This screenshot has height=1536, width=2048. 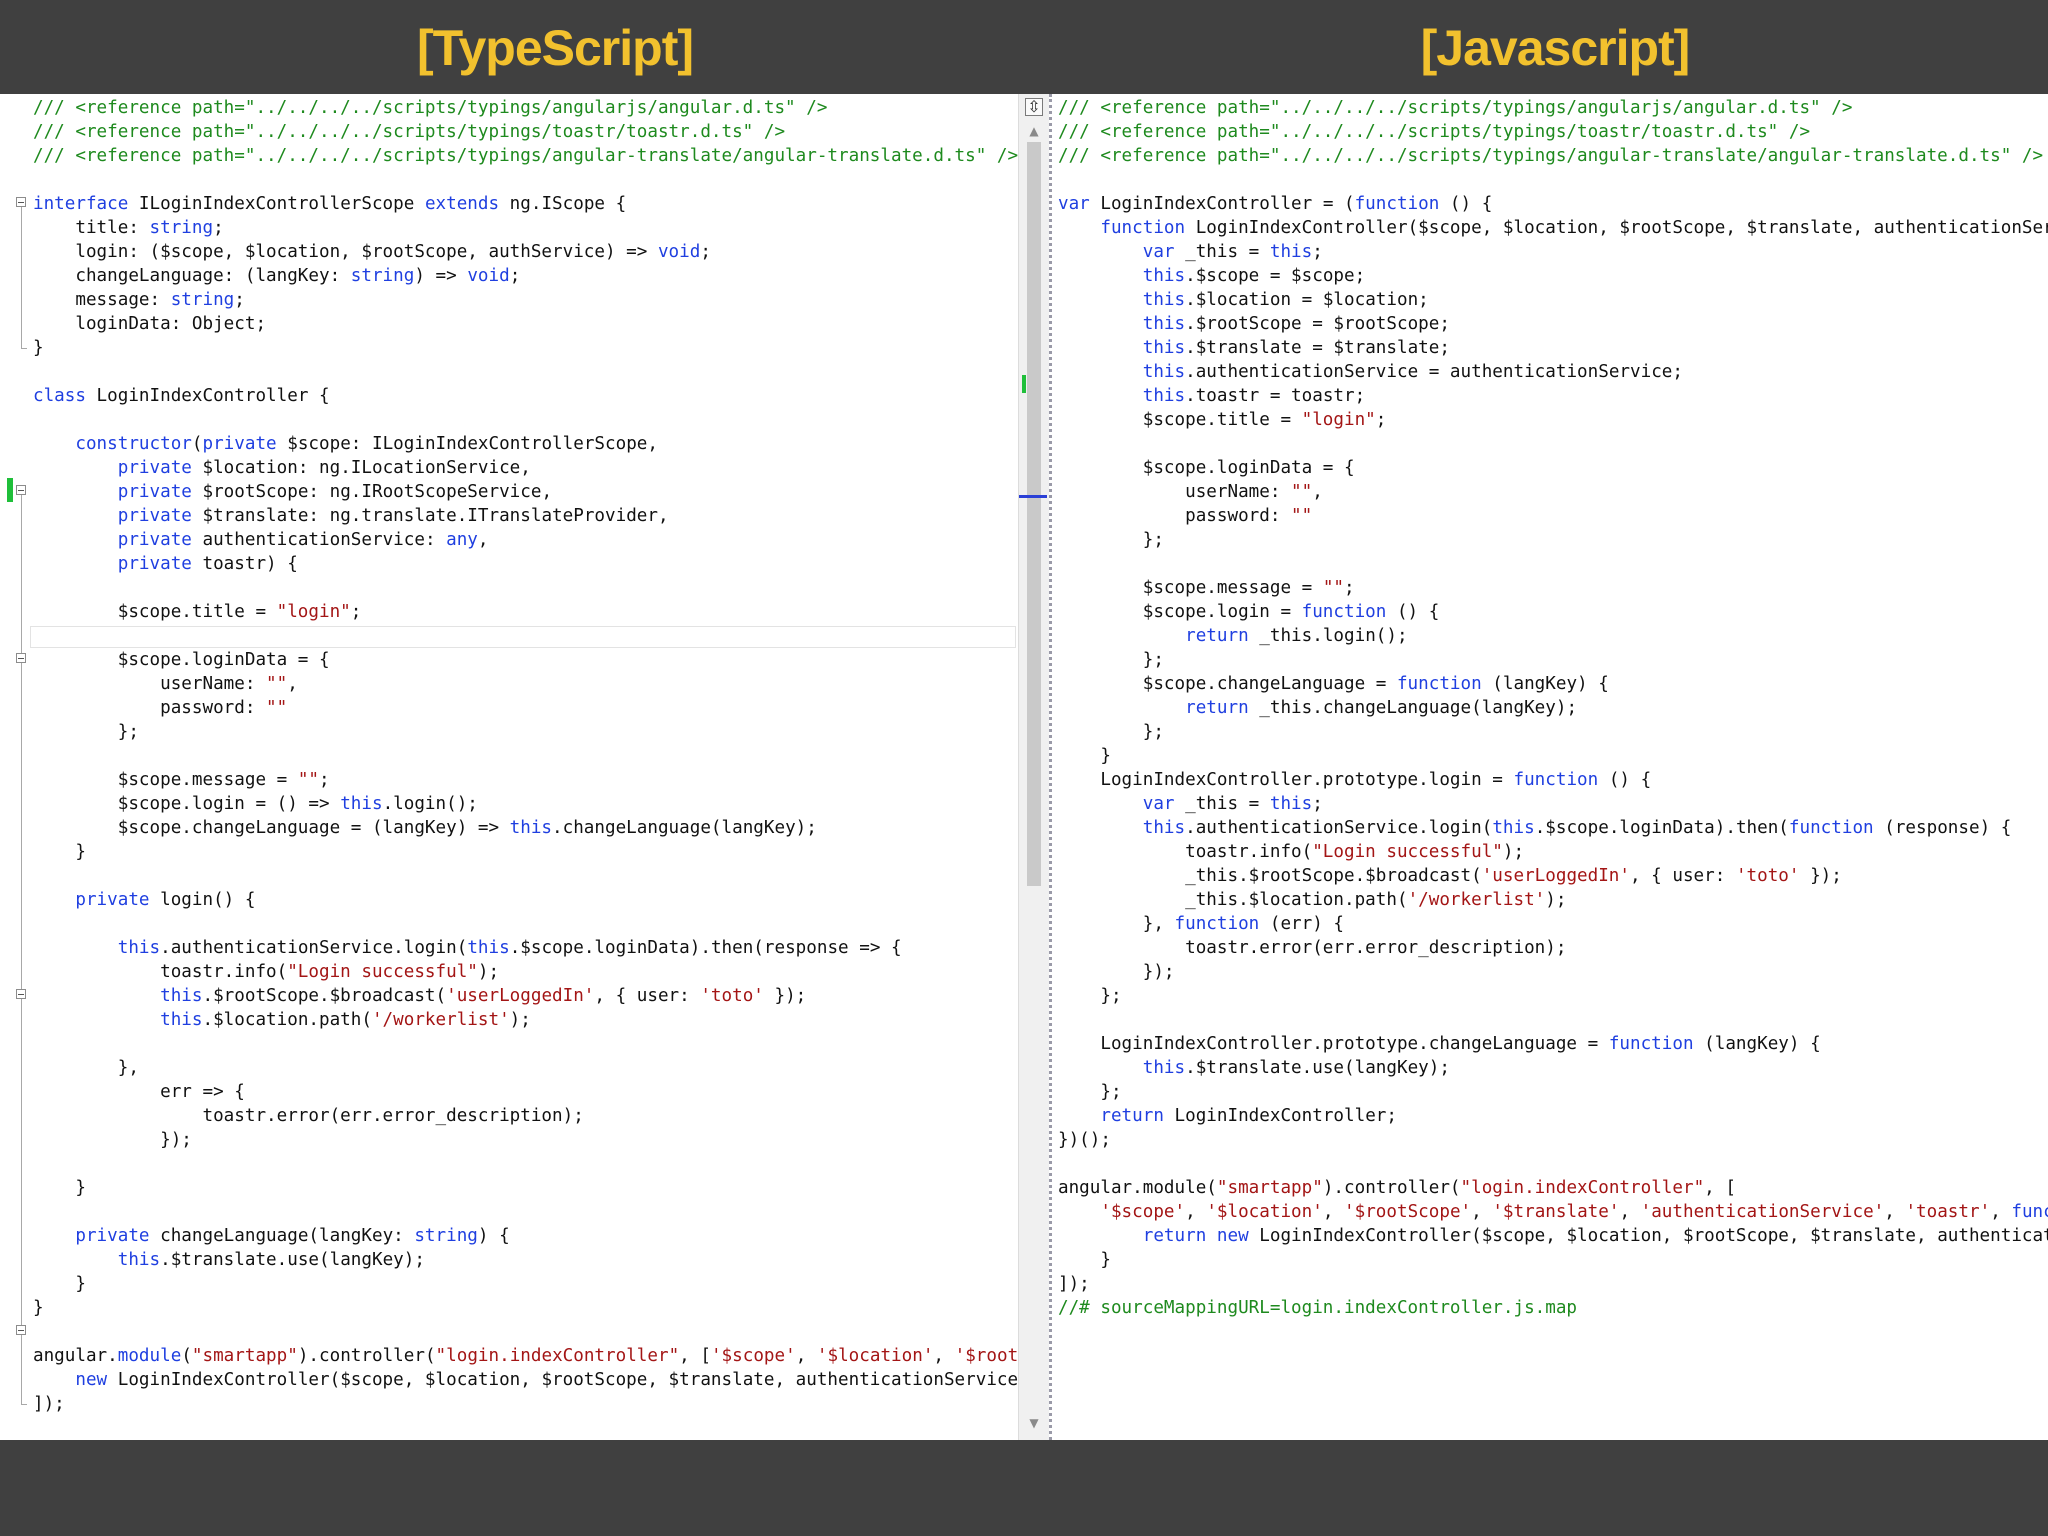 What do you see at coordinates (488, 276) in the screenshot?
I see `code-token: void` at bounding box center [488, 276].